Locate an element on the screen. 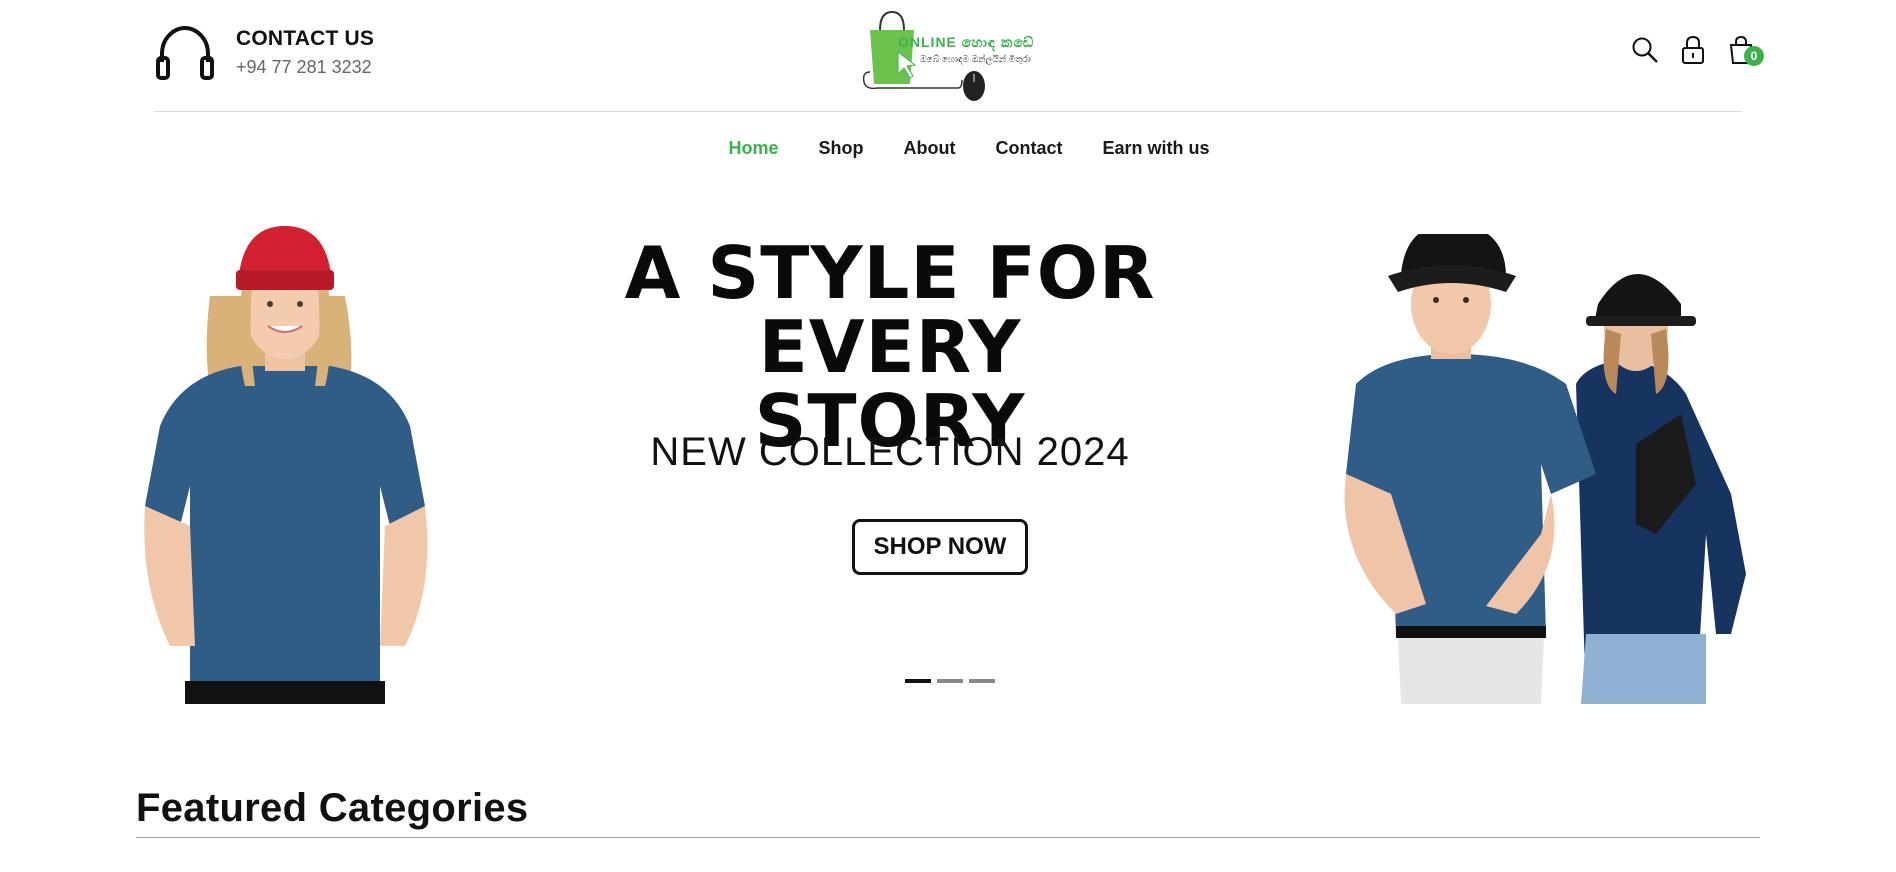 Image resolution: width=1896 pixels, height=872 pixels. site-logo: ONLINE හොඳ කඩේ ඔබේ හොඳම ඔන්ලයින් මිතුරා is located at coordinates (953, 56).